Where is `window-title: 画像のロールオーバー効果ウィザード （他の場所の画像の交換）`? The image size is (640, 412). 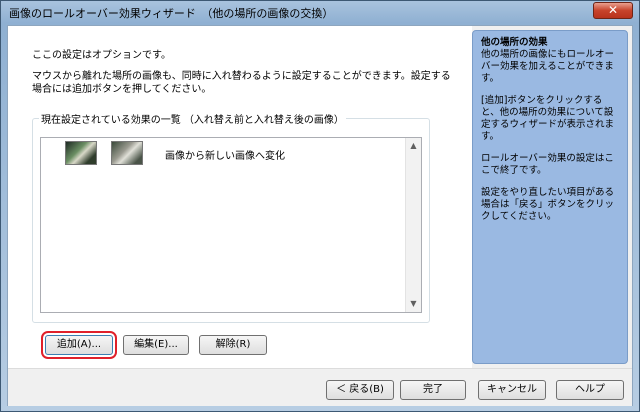 window-title: 画像のロールオーバー効果ウィザード （他の場所の画像の交換） is located at coordinates (171, 13).